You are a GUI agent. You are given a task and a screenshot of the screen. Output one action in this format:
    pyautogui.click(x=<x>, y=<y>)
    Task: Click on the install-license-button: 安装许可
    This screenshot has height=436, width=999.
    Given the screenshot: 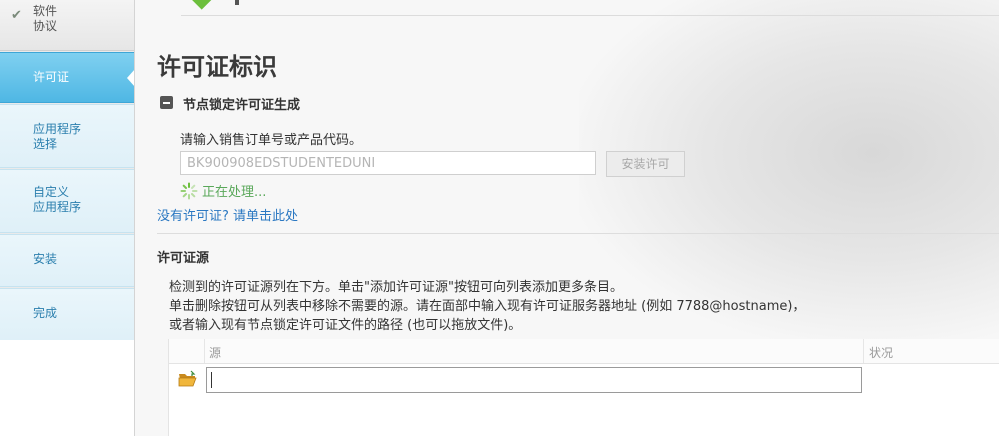 What is the action you would take?
    pyautogui.click(x=645, y=164)
    